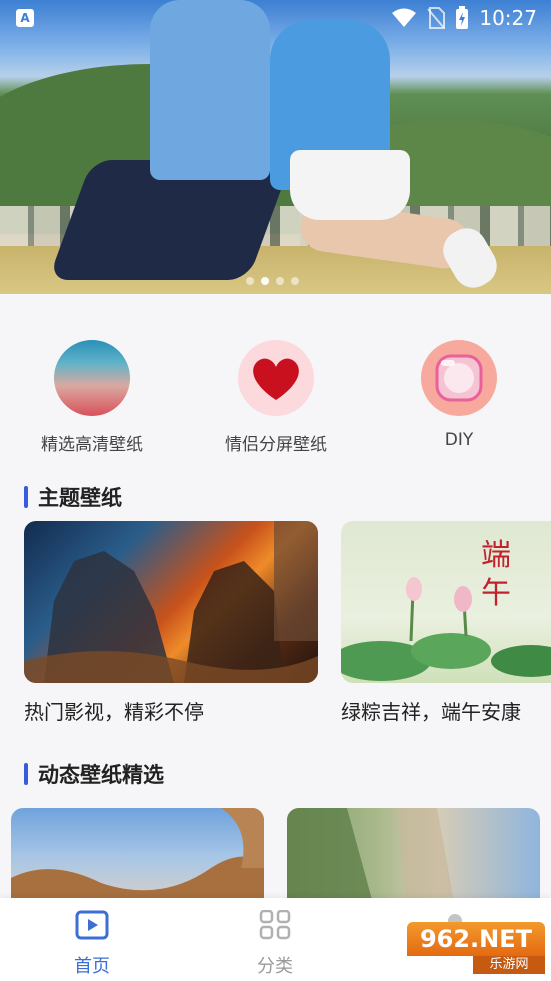 The height and width of the screenshot is (981, 551). I want to click on no-sim-icon, so click(436, 18).